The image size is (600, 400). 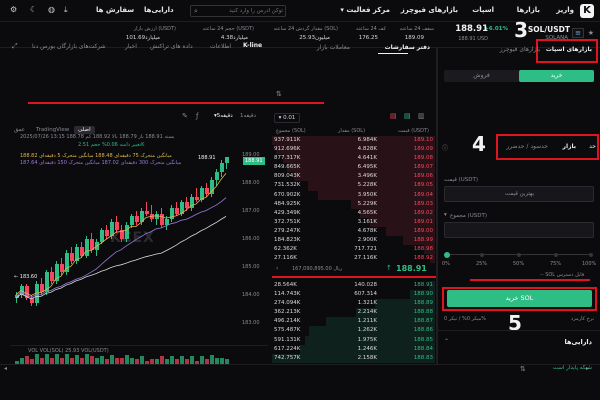 I want to click on nav-spot: اسپات, so click(x=483, y=10).